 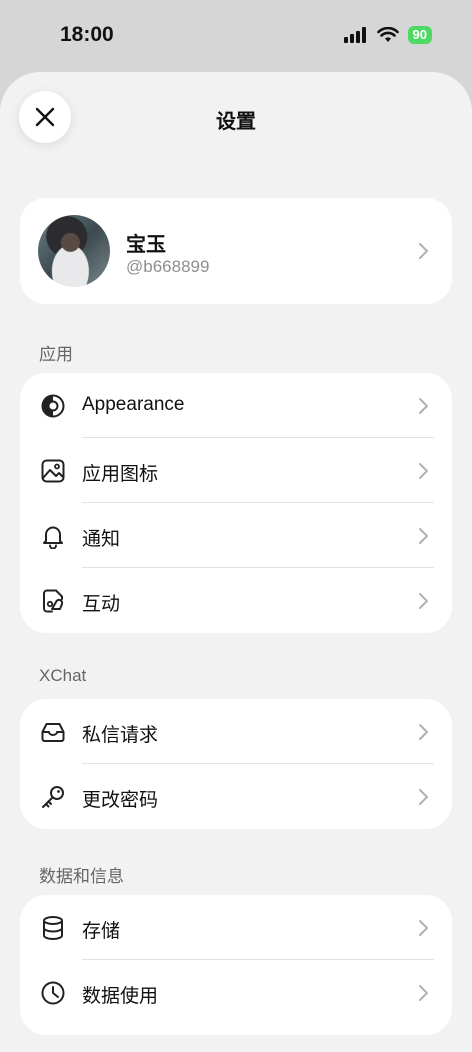 I want to click on status-bar: 18:00 90, so click(x=236, y=35).